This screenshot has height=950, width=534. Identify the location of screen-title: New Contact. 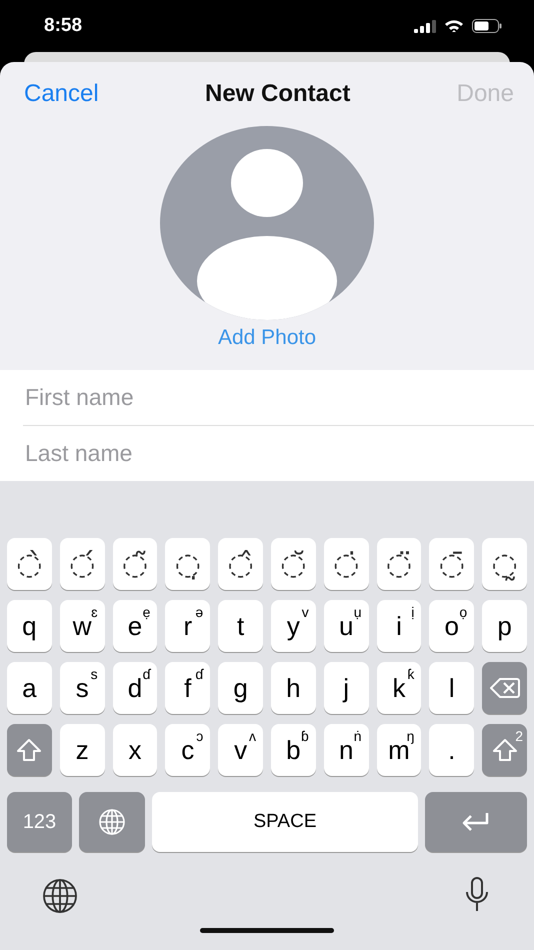
(277, 94).